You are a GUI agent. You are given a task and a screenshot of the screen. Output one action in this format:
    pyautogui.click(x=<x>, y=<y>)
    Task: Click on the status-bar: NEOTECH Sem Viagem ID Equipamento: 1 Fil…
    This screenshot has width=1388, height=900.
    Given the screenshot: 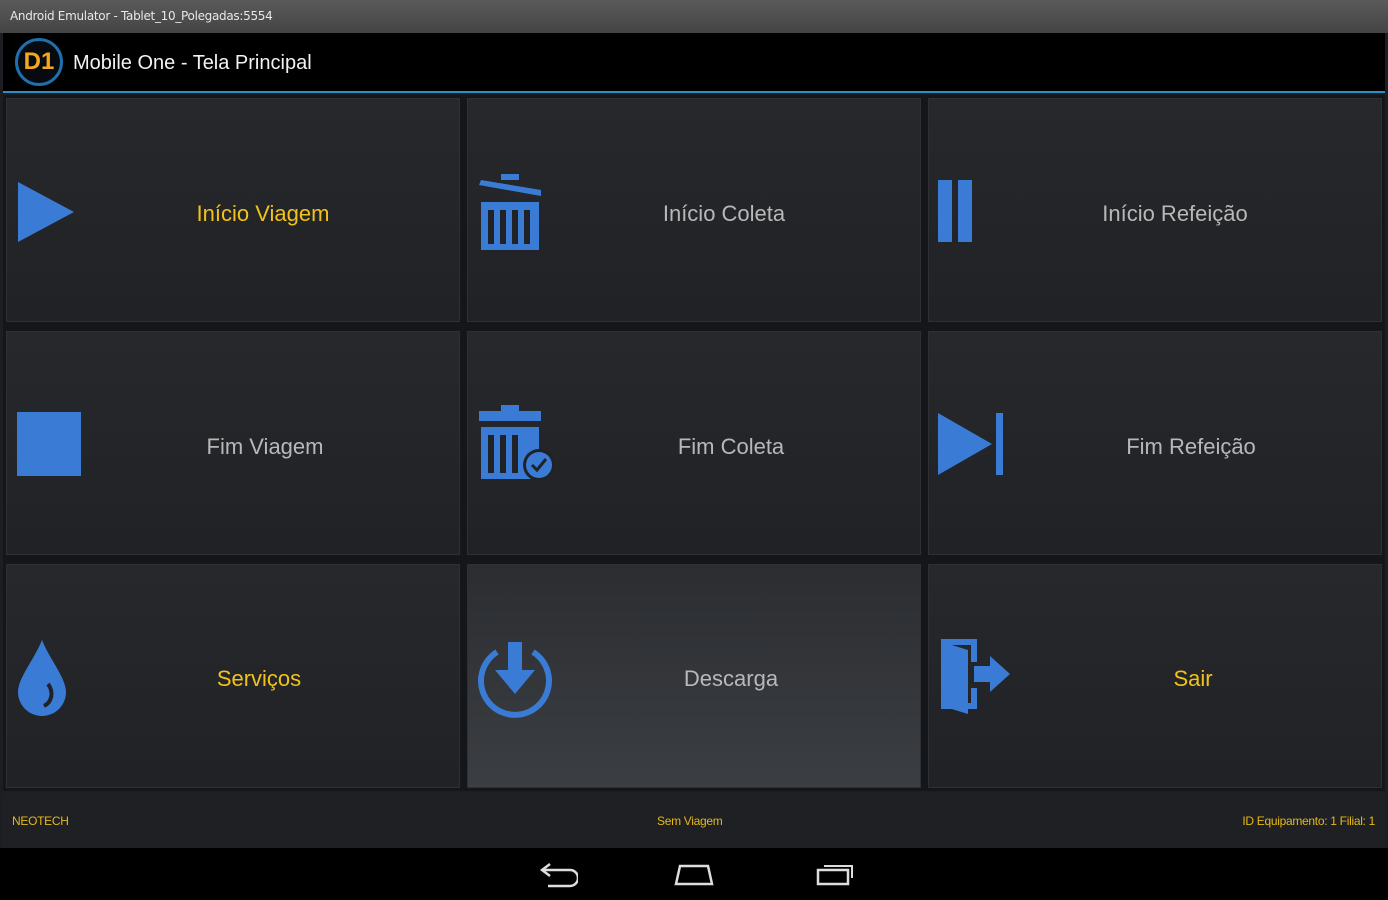 What is the action you would take?
    pyautogui.click(x=694, y=820)
    